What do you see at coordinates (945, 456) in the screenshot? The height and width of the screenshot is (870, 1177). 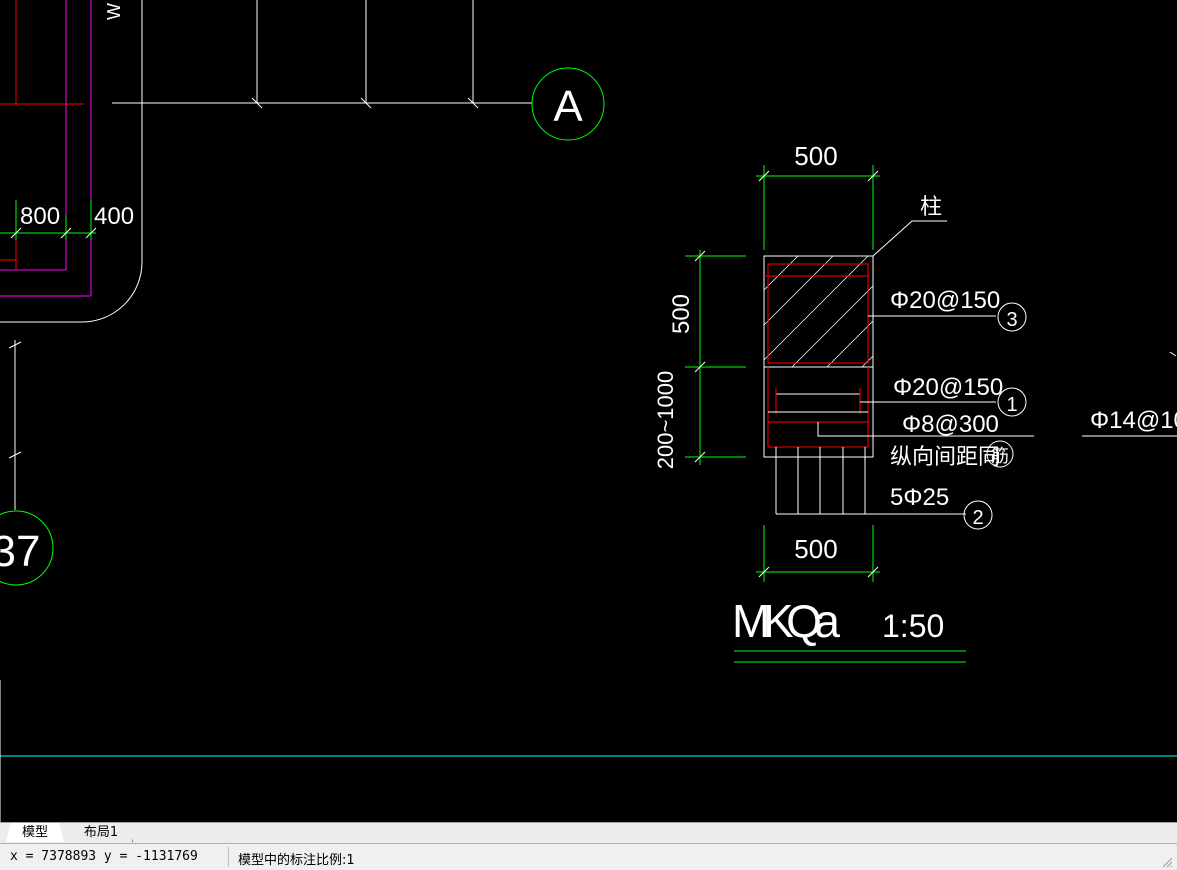 I see `note-longitudinal: 纵向间距同` at bounding box center [945, 456].